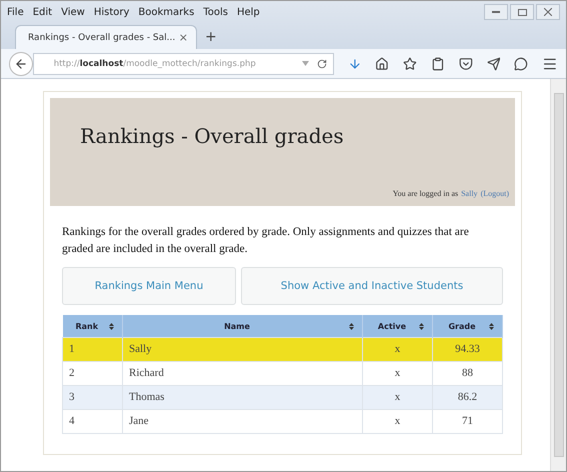  What do you see at coordinates (438, 63) in the screenshot?
I see `clipboard-icon` at bounding box center [438, 63].